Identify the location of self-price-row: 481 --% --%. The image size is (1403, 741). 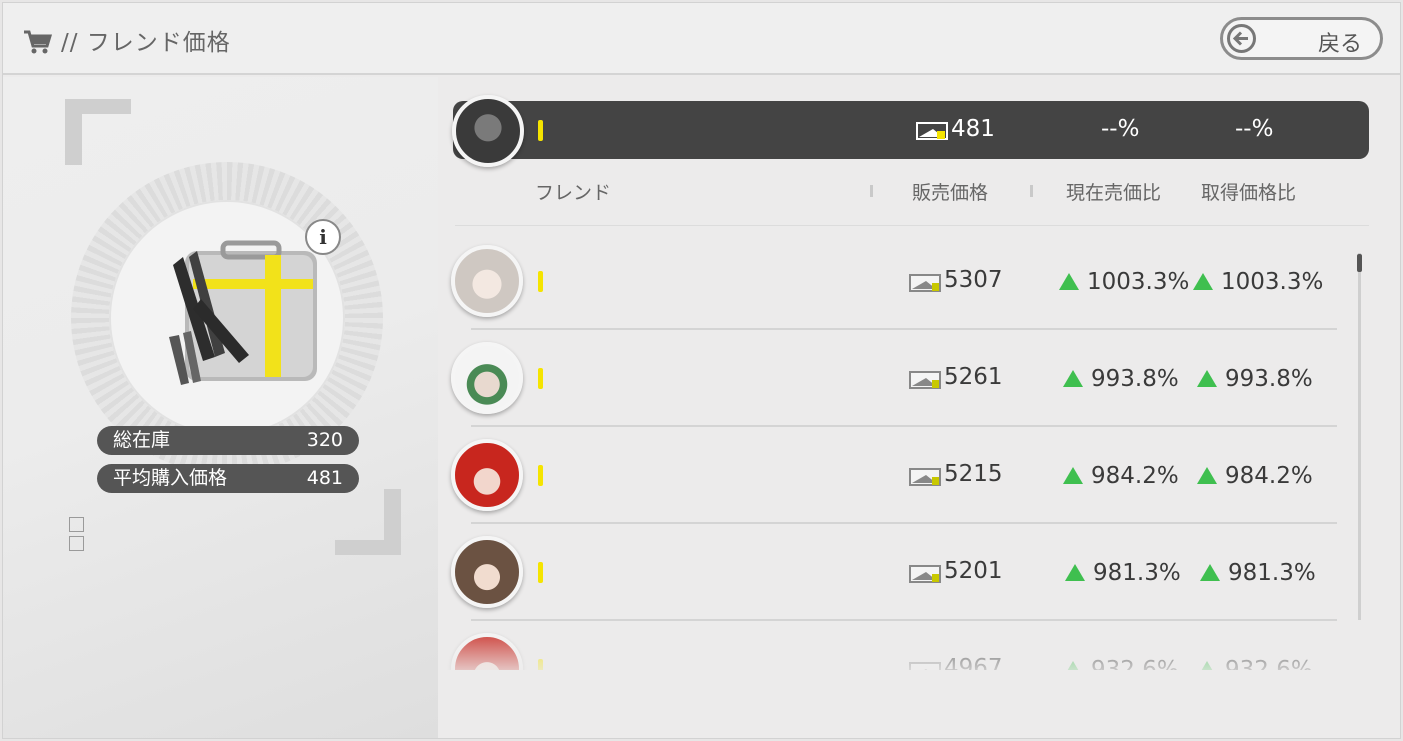
(911, 130).